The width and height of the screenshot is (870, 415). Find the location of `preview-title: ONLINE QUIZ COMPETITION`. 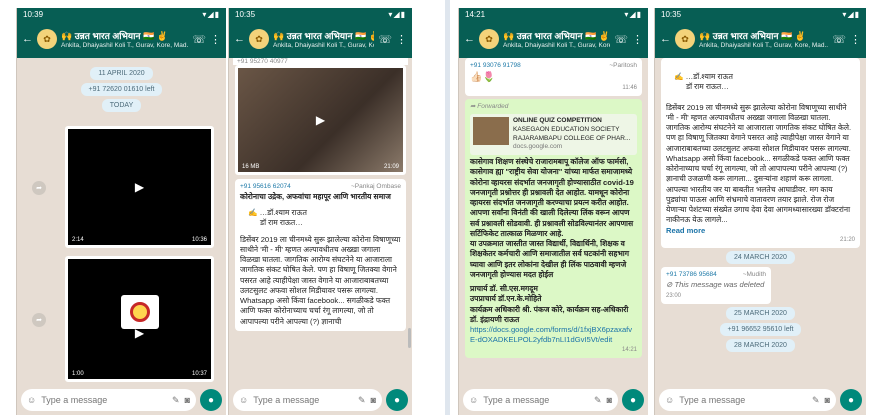

preview-title: ONLINE QUIZ COMPETITION is located at coordinates (557, 121).